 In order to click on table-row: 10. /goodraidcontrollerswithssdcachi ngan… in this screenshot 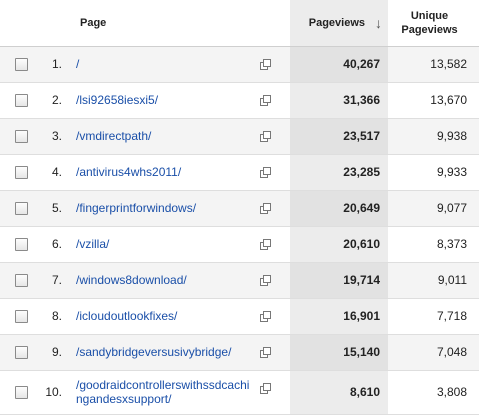, I will do `click(239, 392)`.